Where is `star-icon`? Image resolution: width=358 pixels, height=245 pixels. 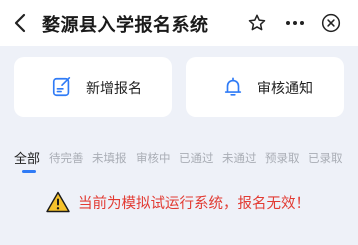
star-icon is located at coordinates (257, 22).